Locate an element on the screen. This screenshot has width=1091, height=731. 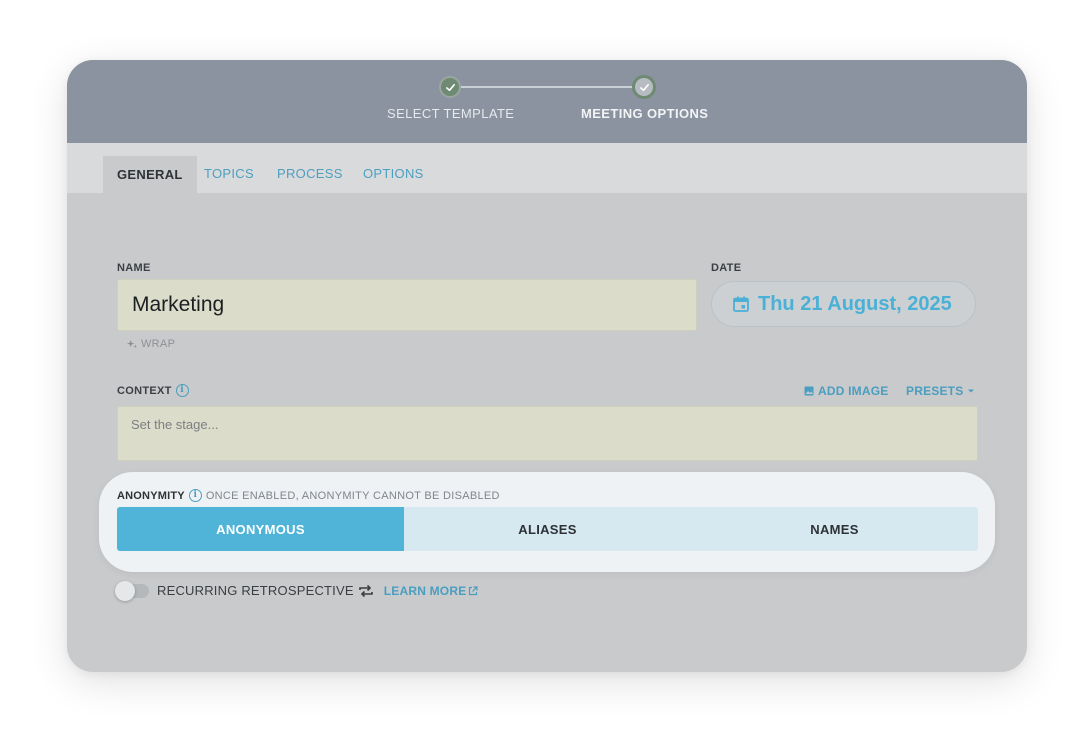
step-label-select-template: SELECT TEMPLATE is located at coordinates (450, 113).